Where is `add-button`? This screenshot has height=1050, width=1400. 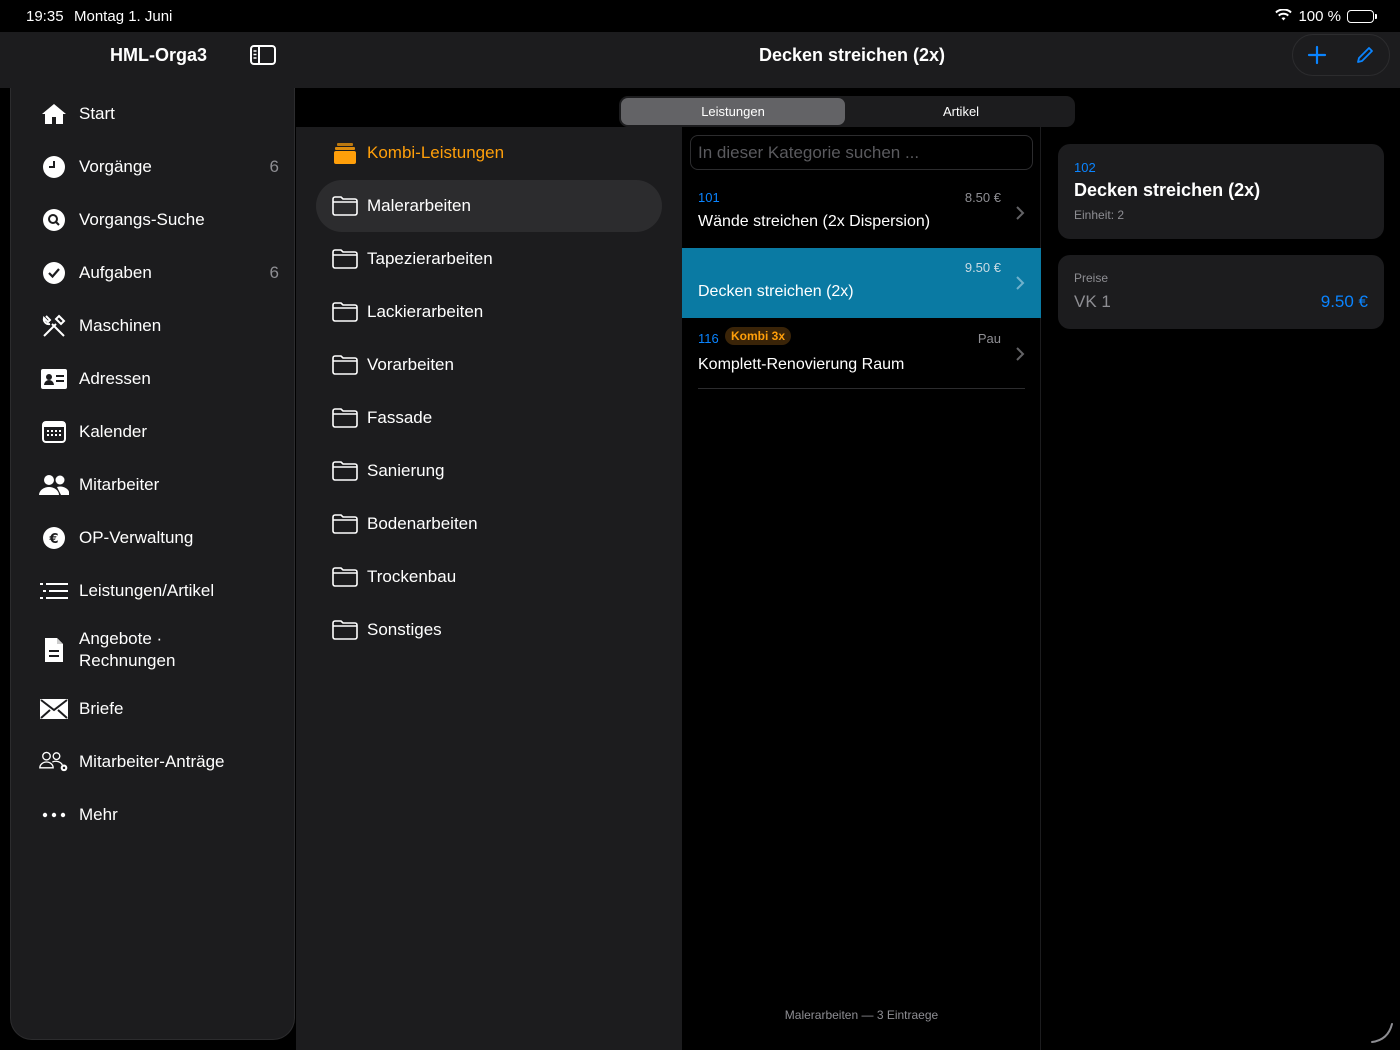 add-button is located at coordinates (1317, 55).